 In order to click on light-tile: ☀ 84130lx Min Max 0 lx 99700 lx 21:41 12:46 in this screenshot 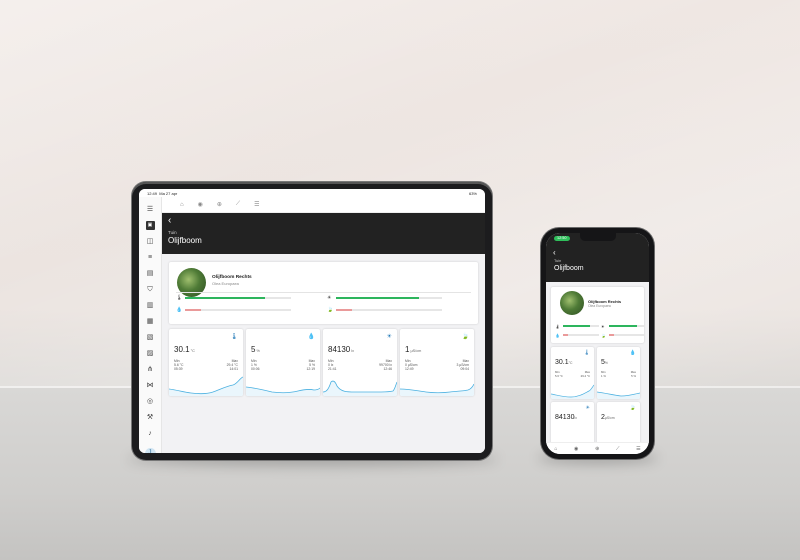, I will do `click(360, 362)`.